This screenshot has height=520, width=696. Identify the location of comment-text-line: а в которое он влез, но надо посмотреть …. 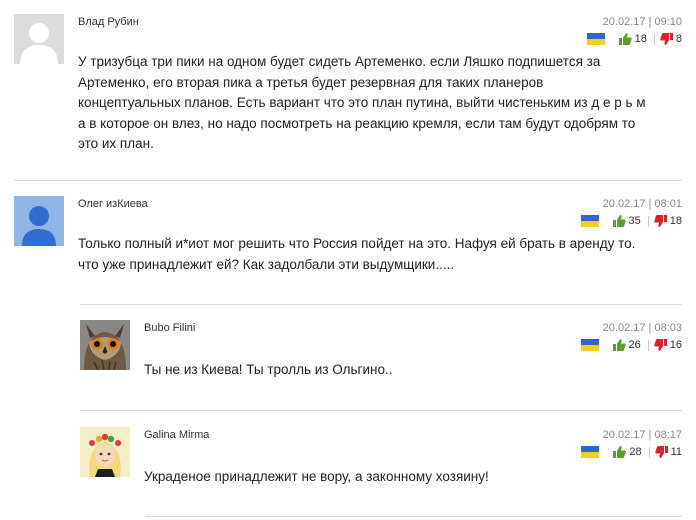
(357, 123).